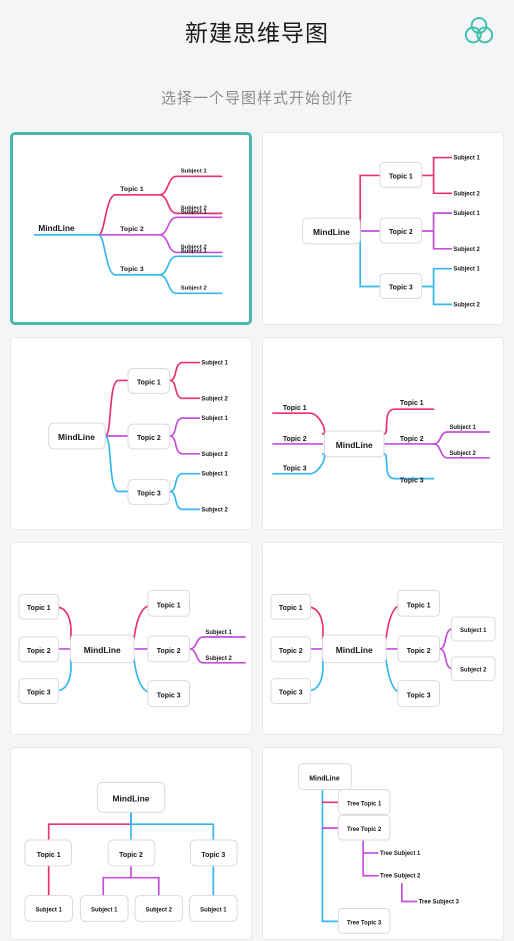 The height and width of the screenshot is (941, 514). What do you see at coordinates (364, 830) in the screenshot?
I see `node-tree-topic-2: Tree Topic 2` at bounding box center [364, 830].